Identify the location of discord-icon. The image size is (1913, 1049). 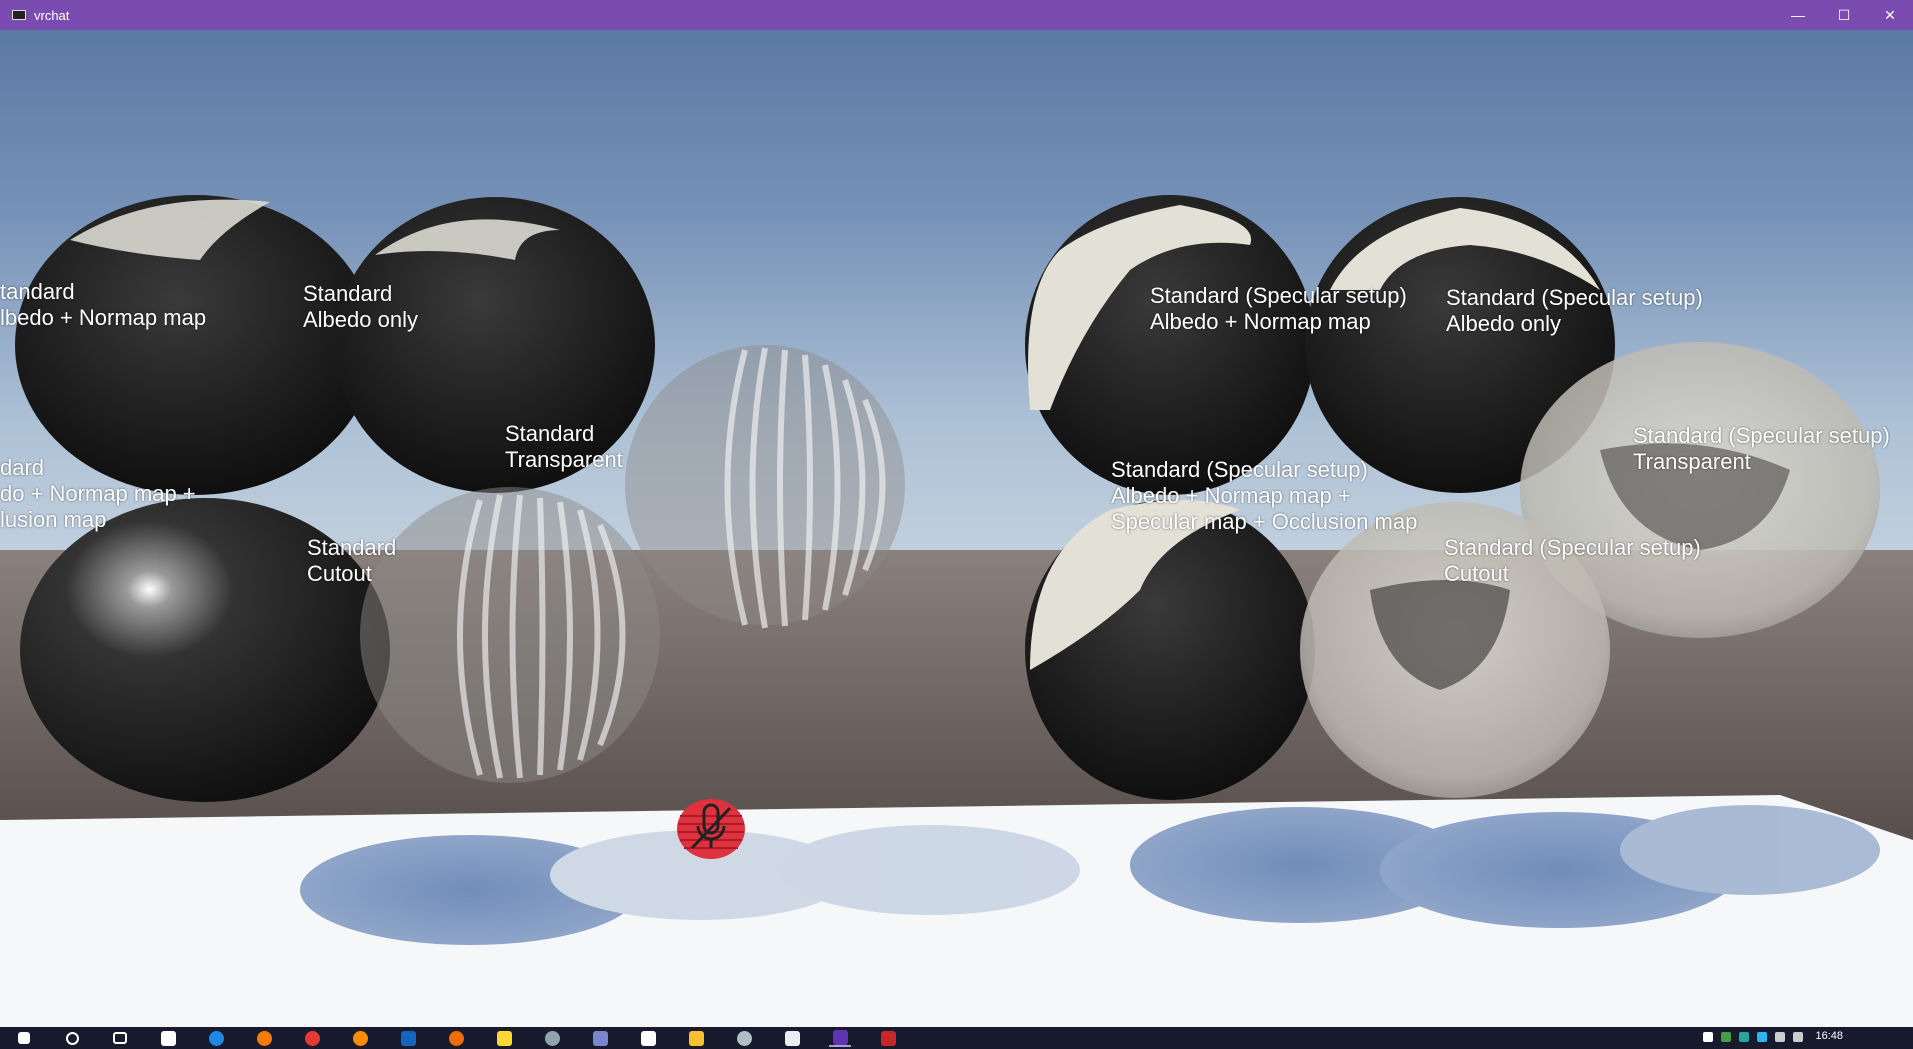
(600, 1038).